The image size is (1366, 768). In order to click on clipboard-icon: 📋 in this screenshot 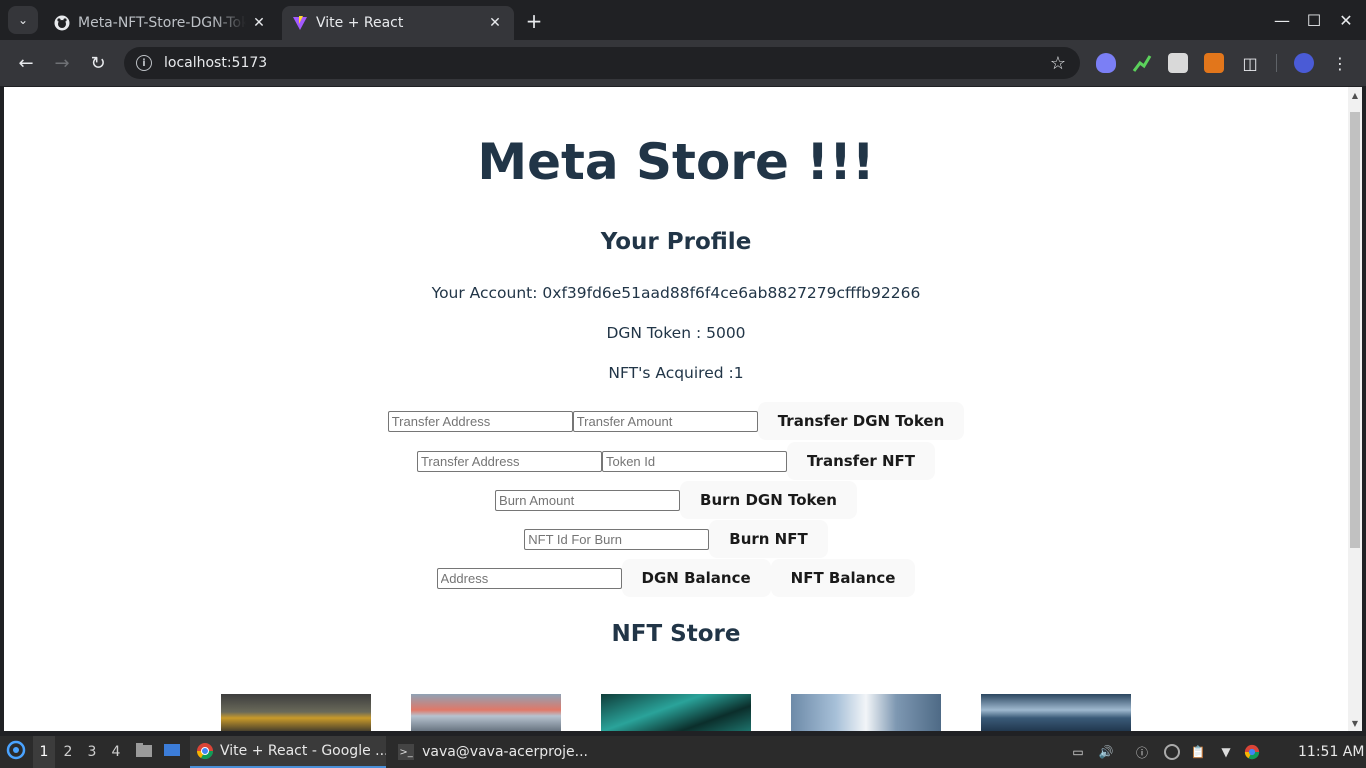, I will do `click(1198, 752)`.